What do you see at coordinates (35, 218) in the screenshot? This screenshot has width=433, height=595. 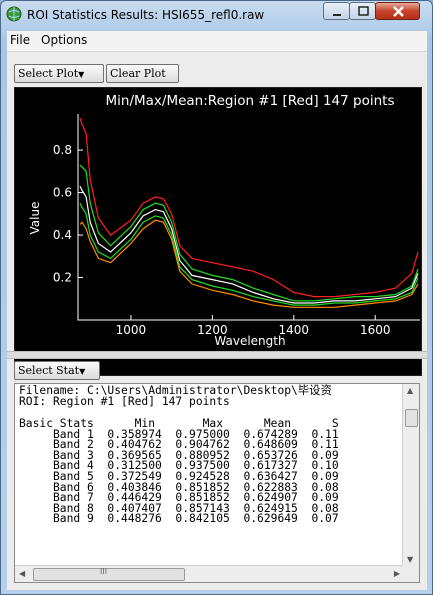 I see `y-axis-label: Value` at bounding box center [35, 218].